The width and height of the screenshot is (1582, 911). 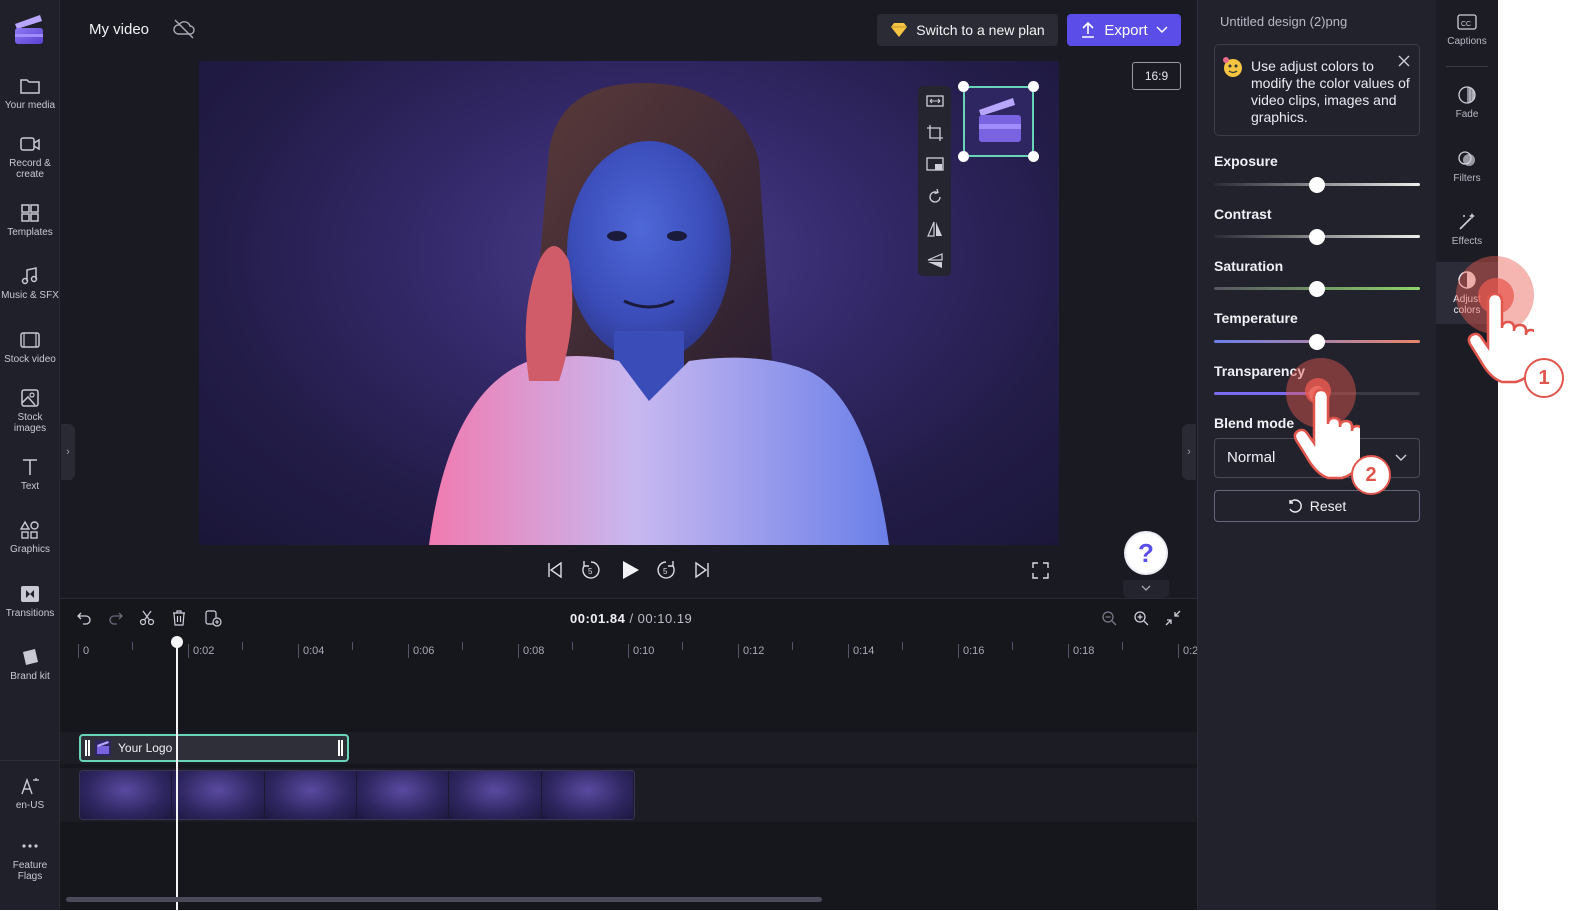 I want to click on chevron-right-icon: ›, so click(x=68, y=452).